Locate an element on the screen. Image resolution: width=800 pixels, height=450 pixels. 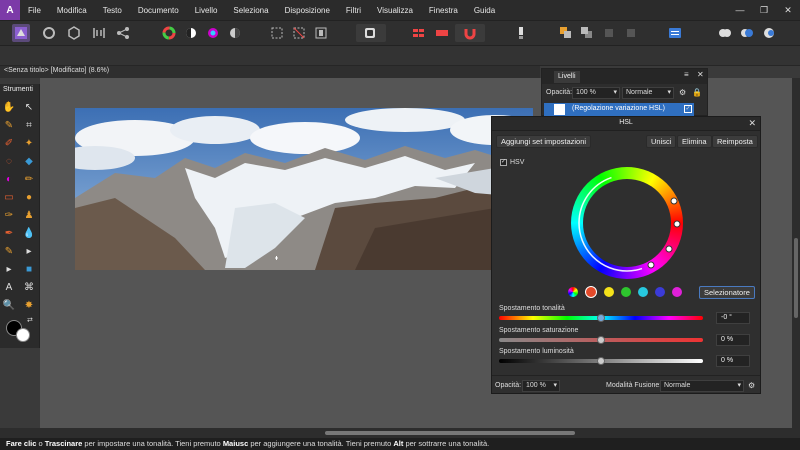
hue-shift-slider is located at coordinates (601, 318).